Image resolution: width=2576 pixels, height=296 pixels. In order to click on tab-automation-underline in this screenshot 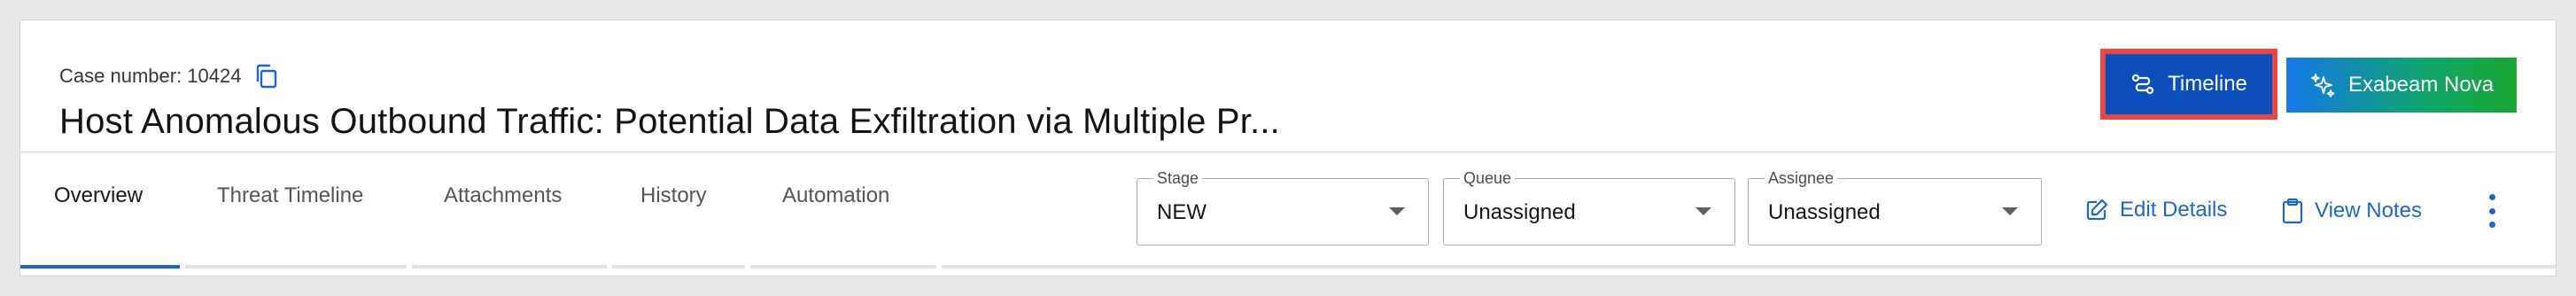, I will do `click(843, 267)`.